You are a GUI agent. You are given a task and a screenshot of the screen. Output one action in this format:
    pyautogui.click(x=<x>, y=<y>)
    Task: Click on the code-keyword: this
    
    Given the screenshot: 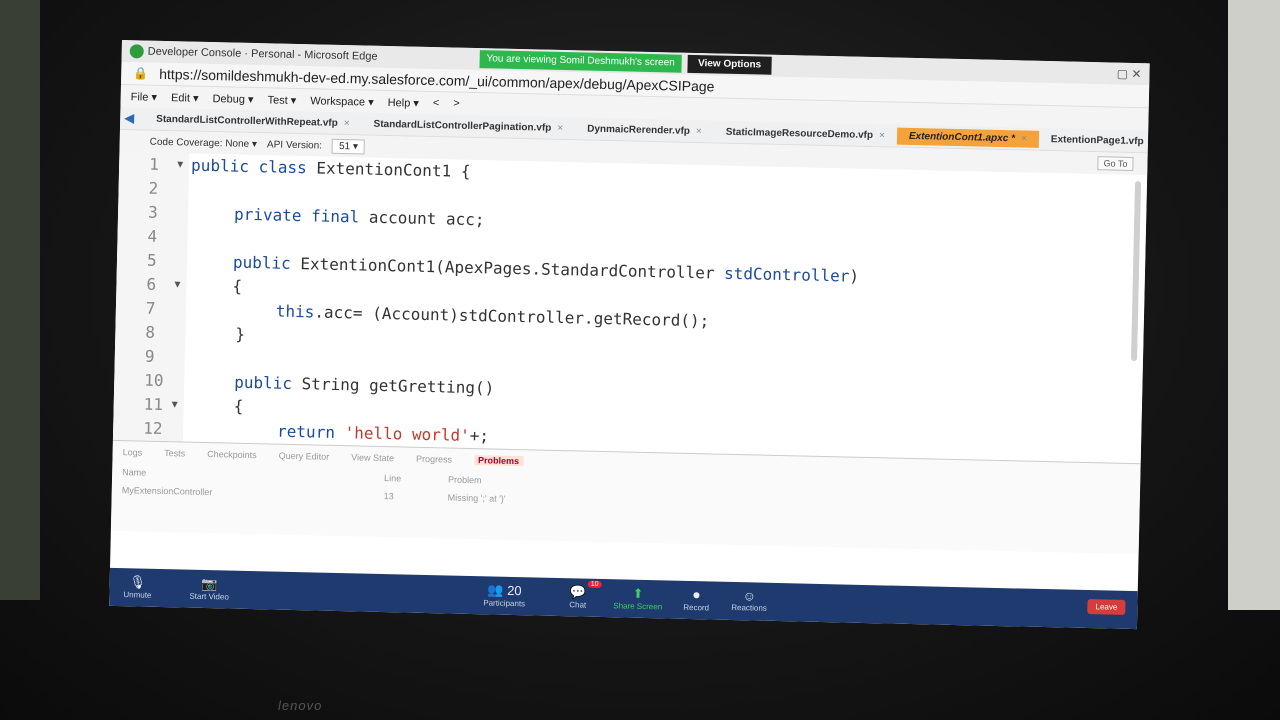 What is the action you would take?
    pyautogui.click(x=295, y=311)
    